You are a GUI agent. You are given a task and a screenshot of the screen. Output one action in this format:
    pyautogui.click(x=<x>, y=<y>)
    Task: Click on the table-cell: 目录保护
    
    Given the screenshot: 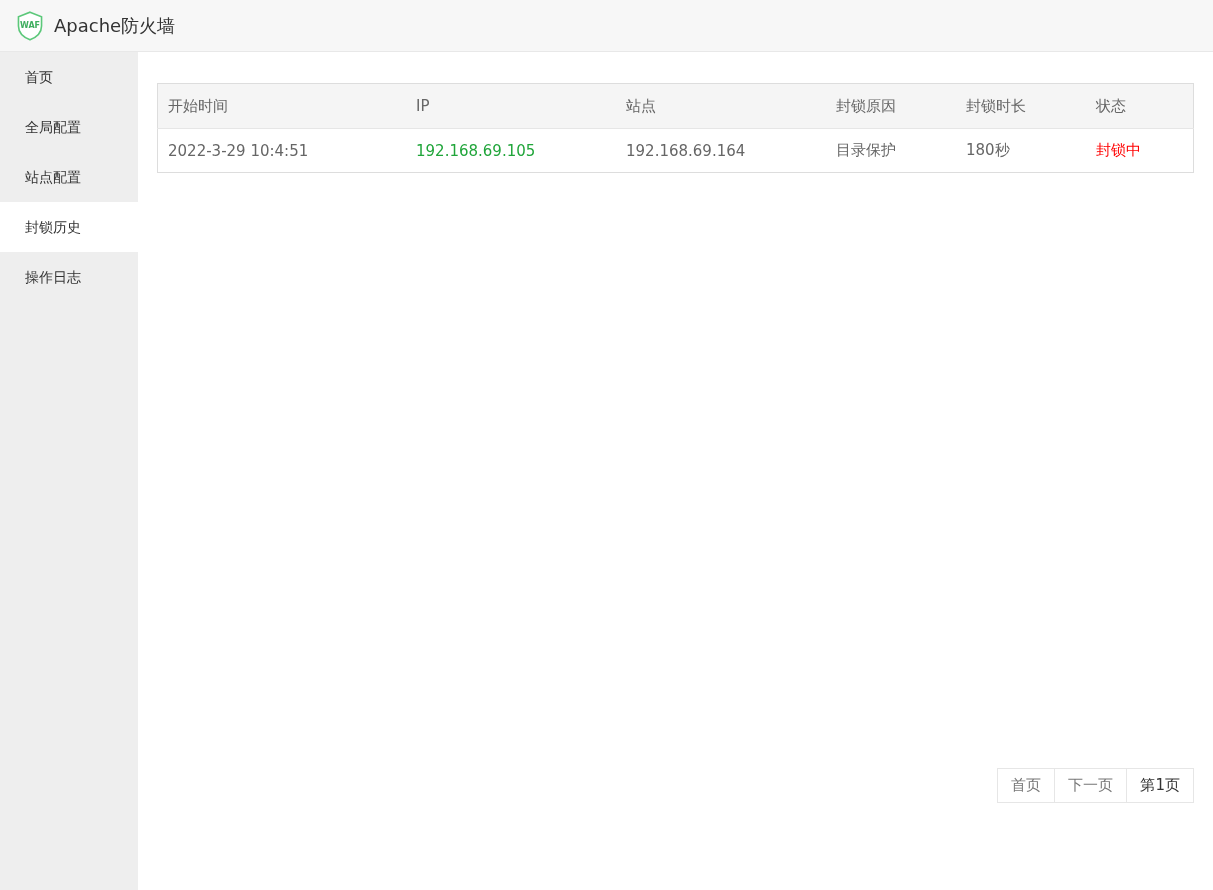 What is the action you would take?
    pyautogui.click(x=891, y=150)
    